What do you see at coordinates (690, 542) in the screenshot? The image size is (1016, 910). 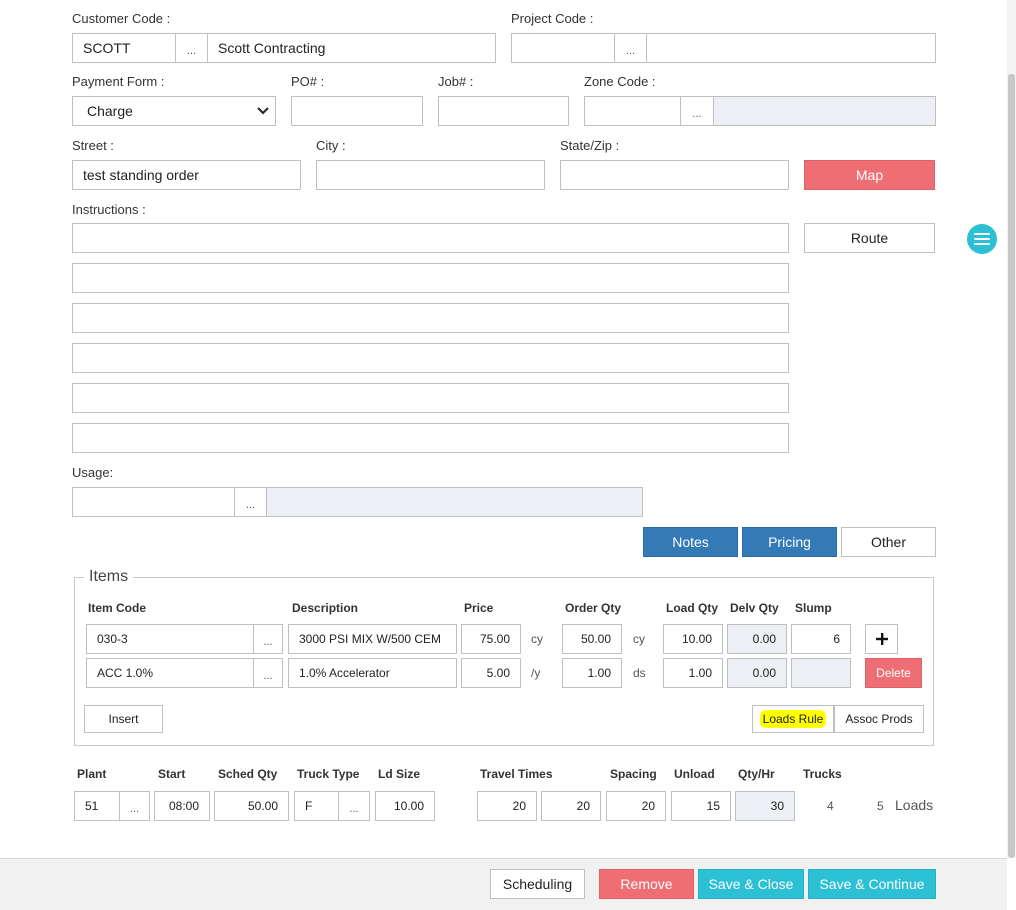 I see `notes-tab: Notes` at bounding box center [690, 542].